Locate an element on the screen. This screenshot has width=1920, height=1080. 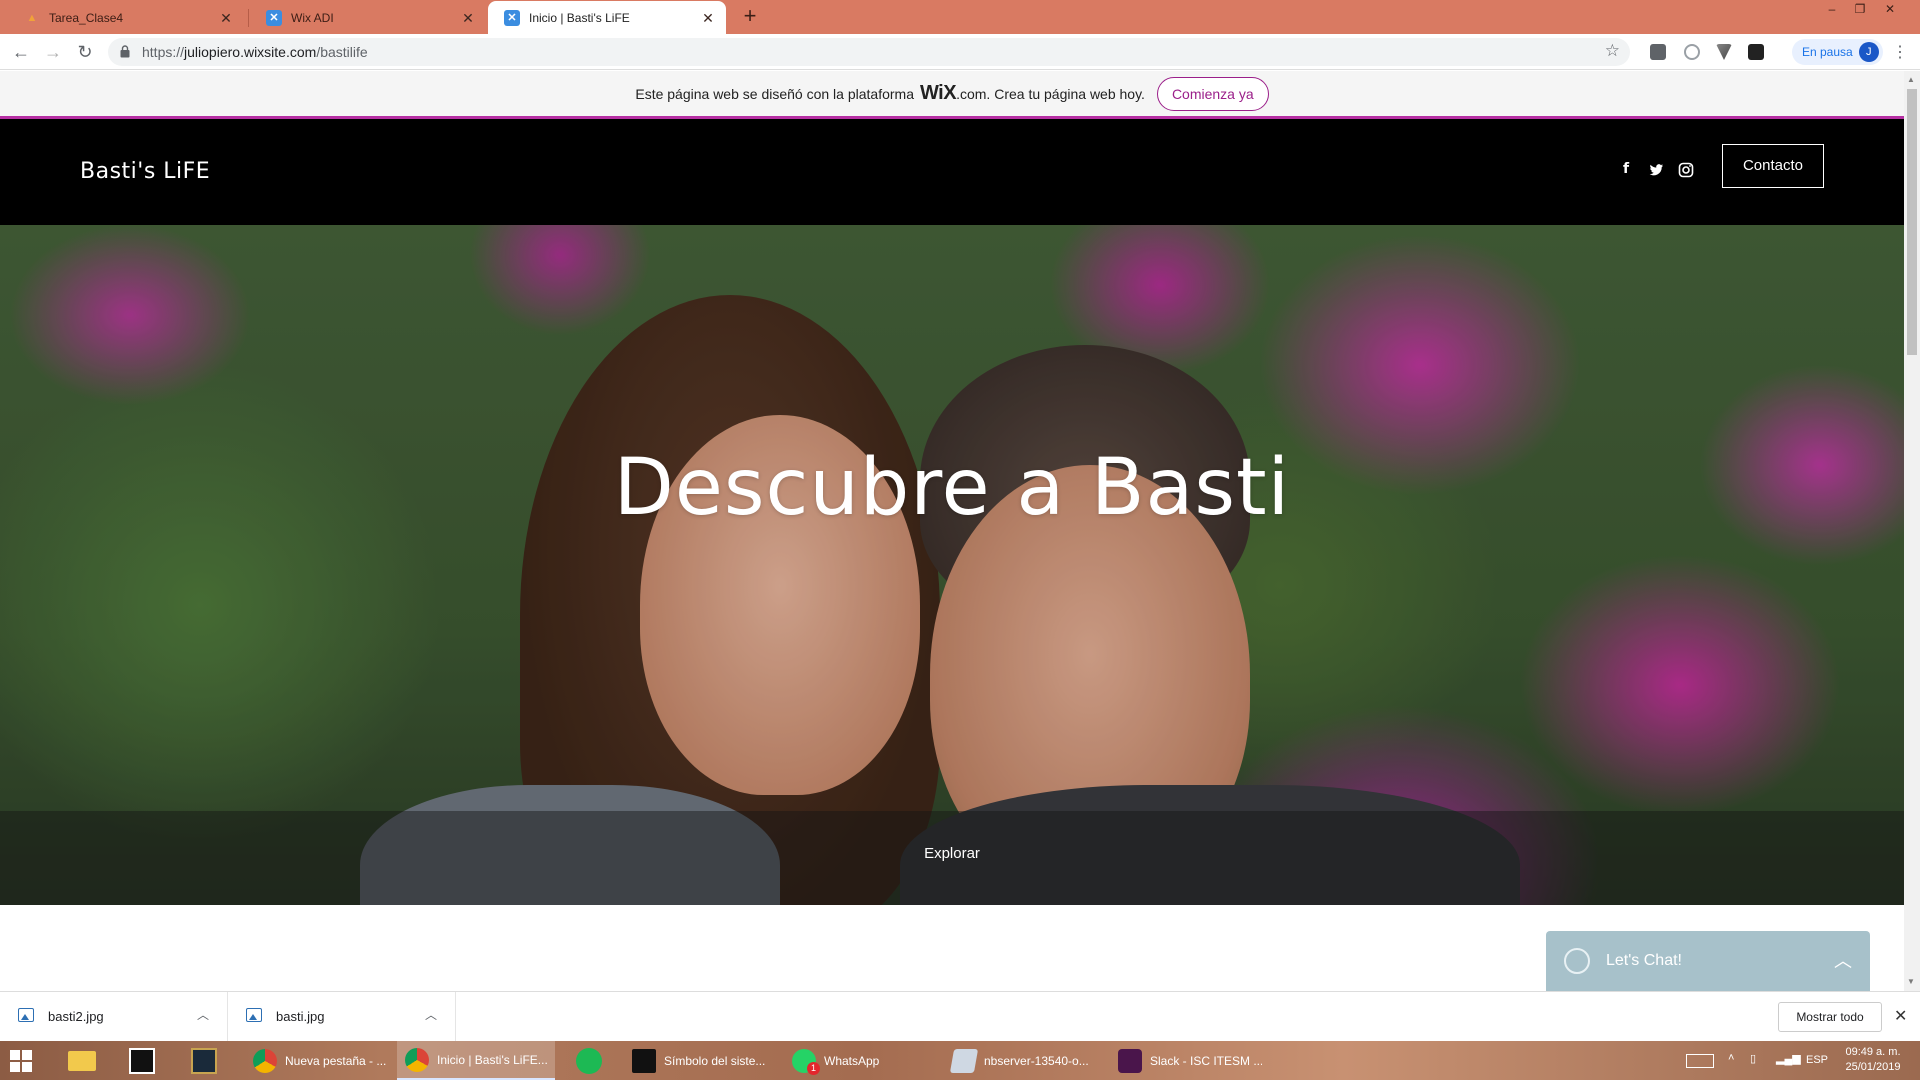
extension-vpn-icon is located at coordinates (1724, 52).